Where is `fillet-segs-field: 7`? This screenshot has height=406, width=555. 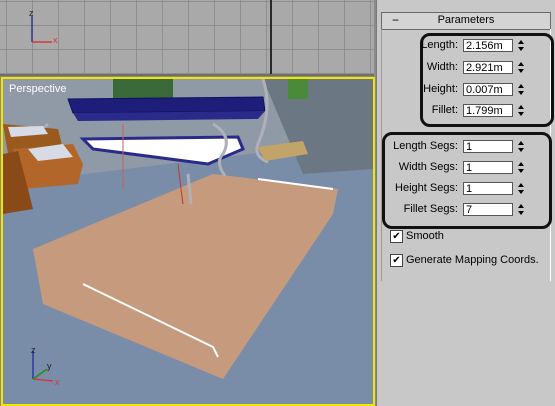 fillet-segs-field: 7 is located at coordinates (488, 209).